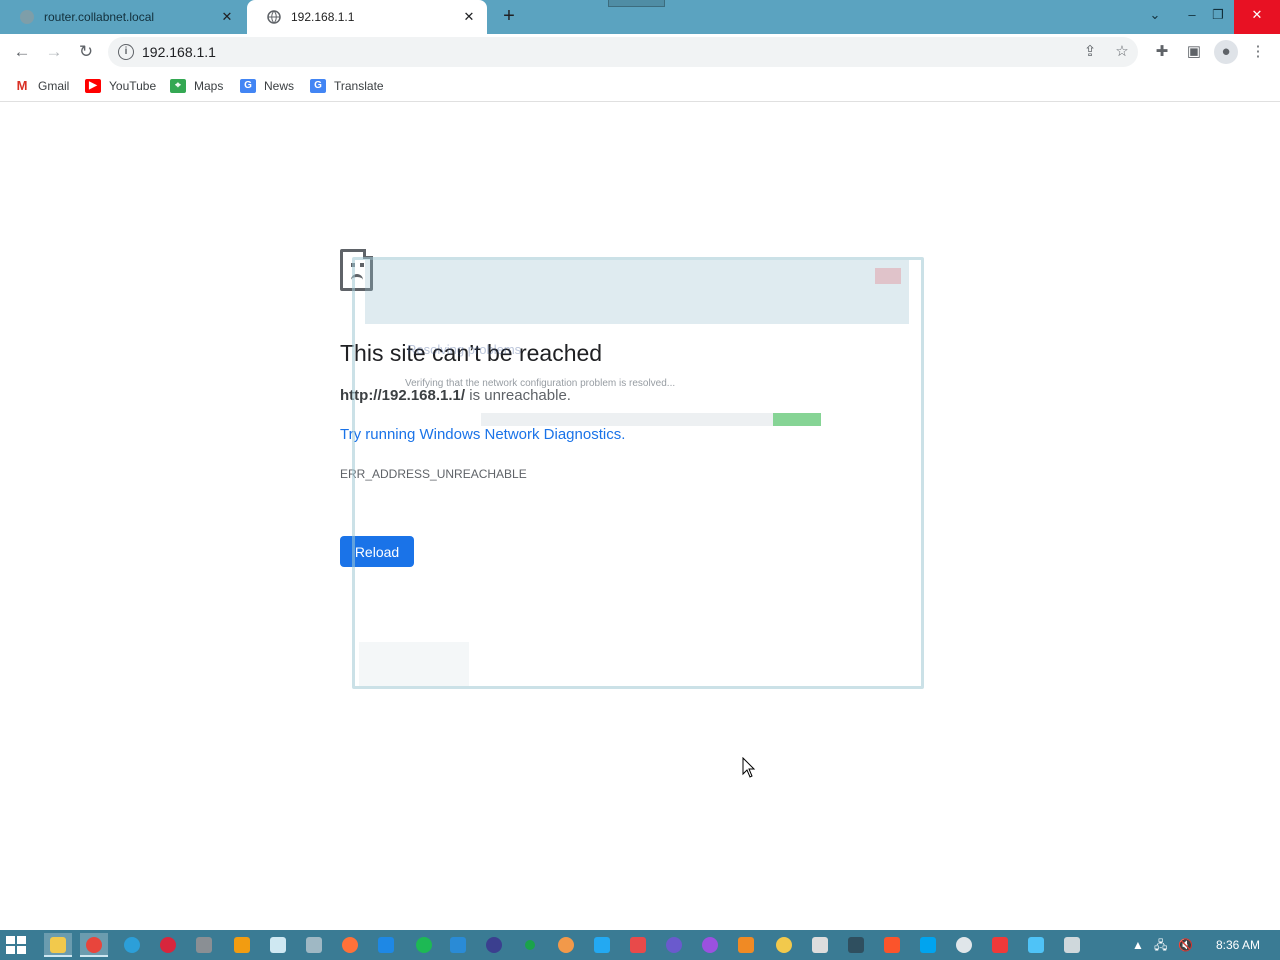 The image size is (1280, 960). I want to click on bookmark-label: News, so click(279, 86).